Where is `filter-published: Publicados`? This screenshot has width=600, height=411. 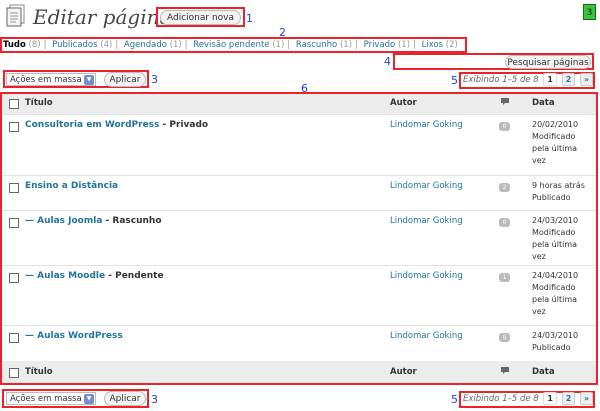
filter-published: Publicados is located at coordinates (74, 45).